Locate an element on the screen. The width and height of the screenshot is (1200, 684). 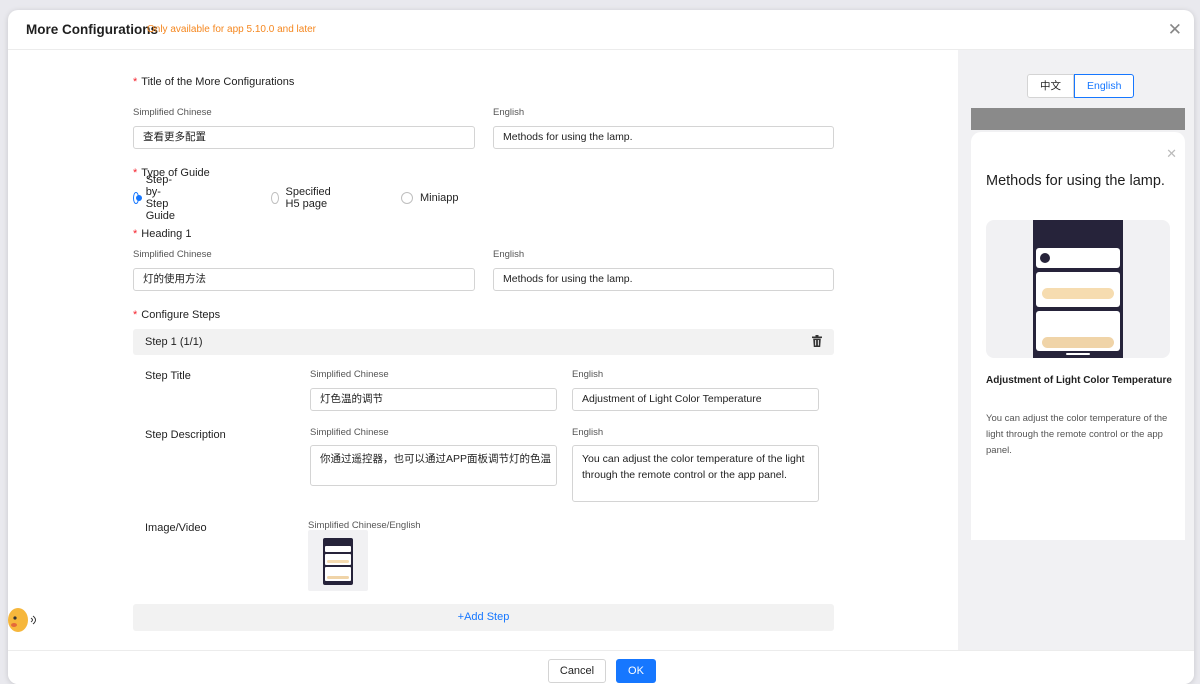
step-title-en-label: English is located at coordinates (588, 374).